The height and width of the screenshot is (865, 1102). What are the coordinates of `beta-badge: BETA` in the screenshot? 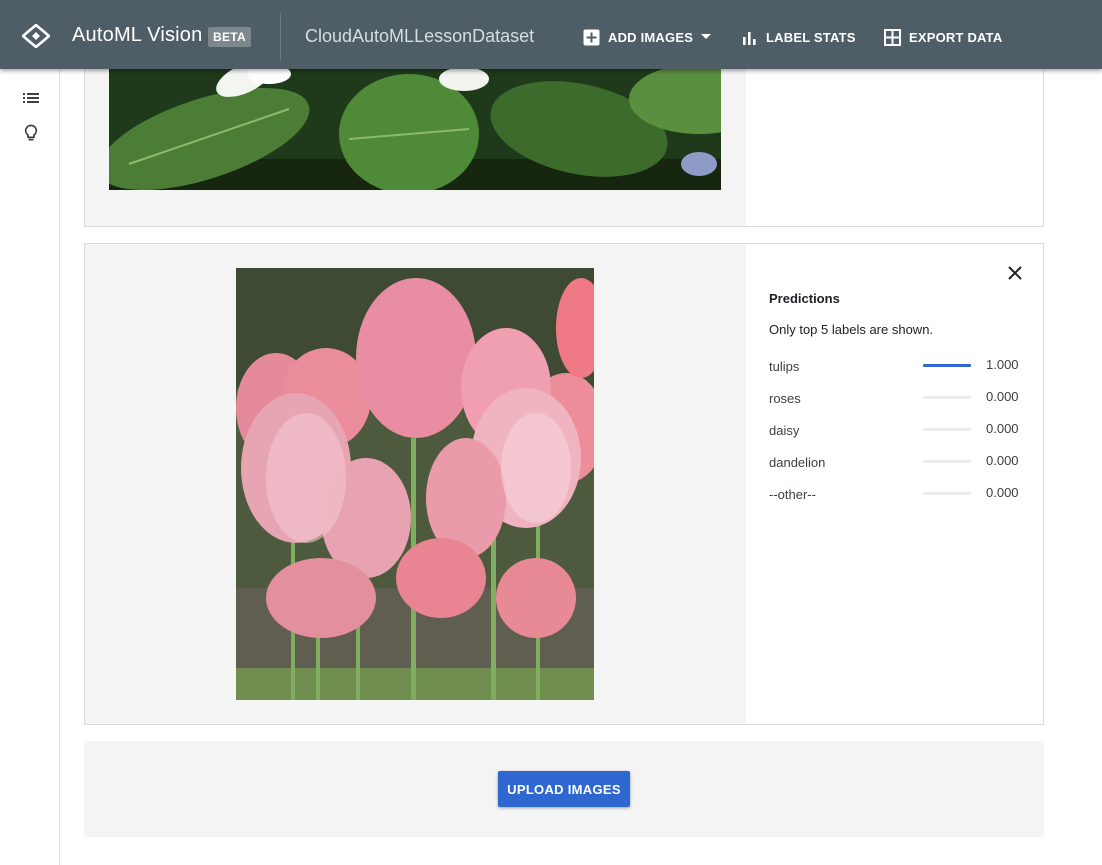 It's located at (229, 37).